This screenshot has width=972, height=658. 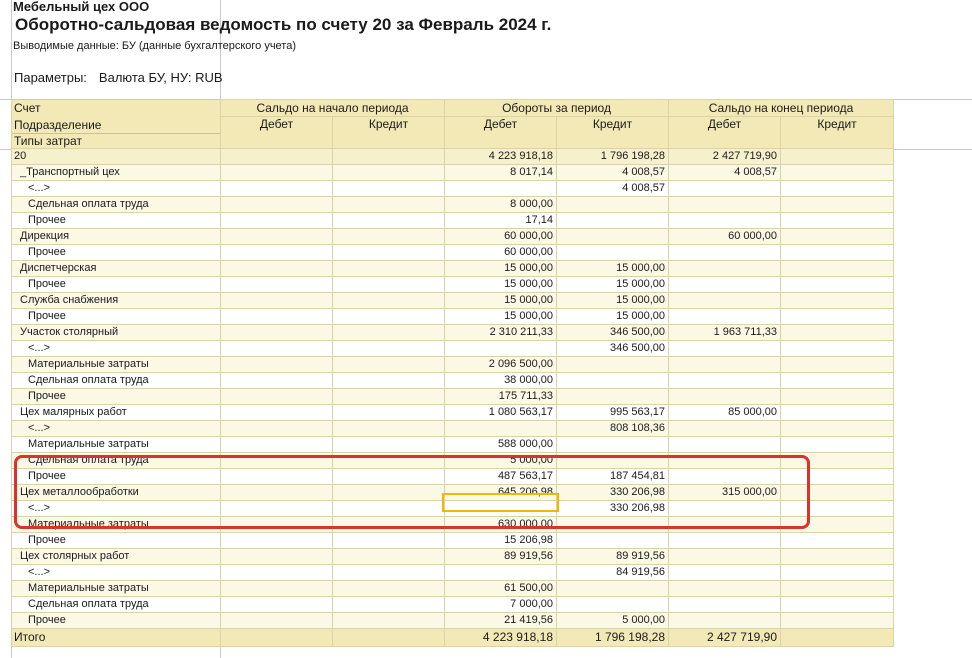 I want to click on table-row: Прочее 175 711,33, so click(x=453, y=396).